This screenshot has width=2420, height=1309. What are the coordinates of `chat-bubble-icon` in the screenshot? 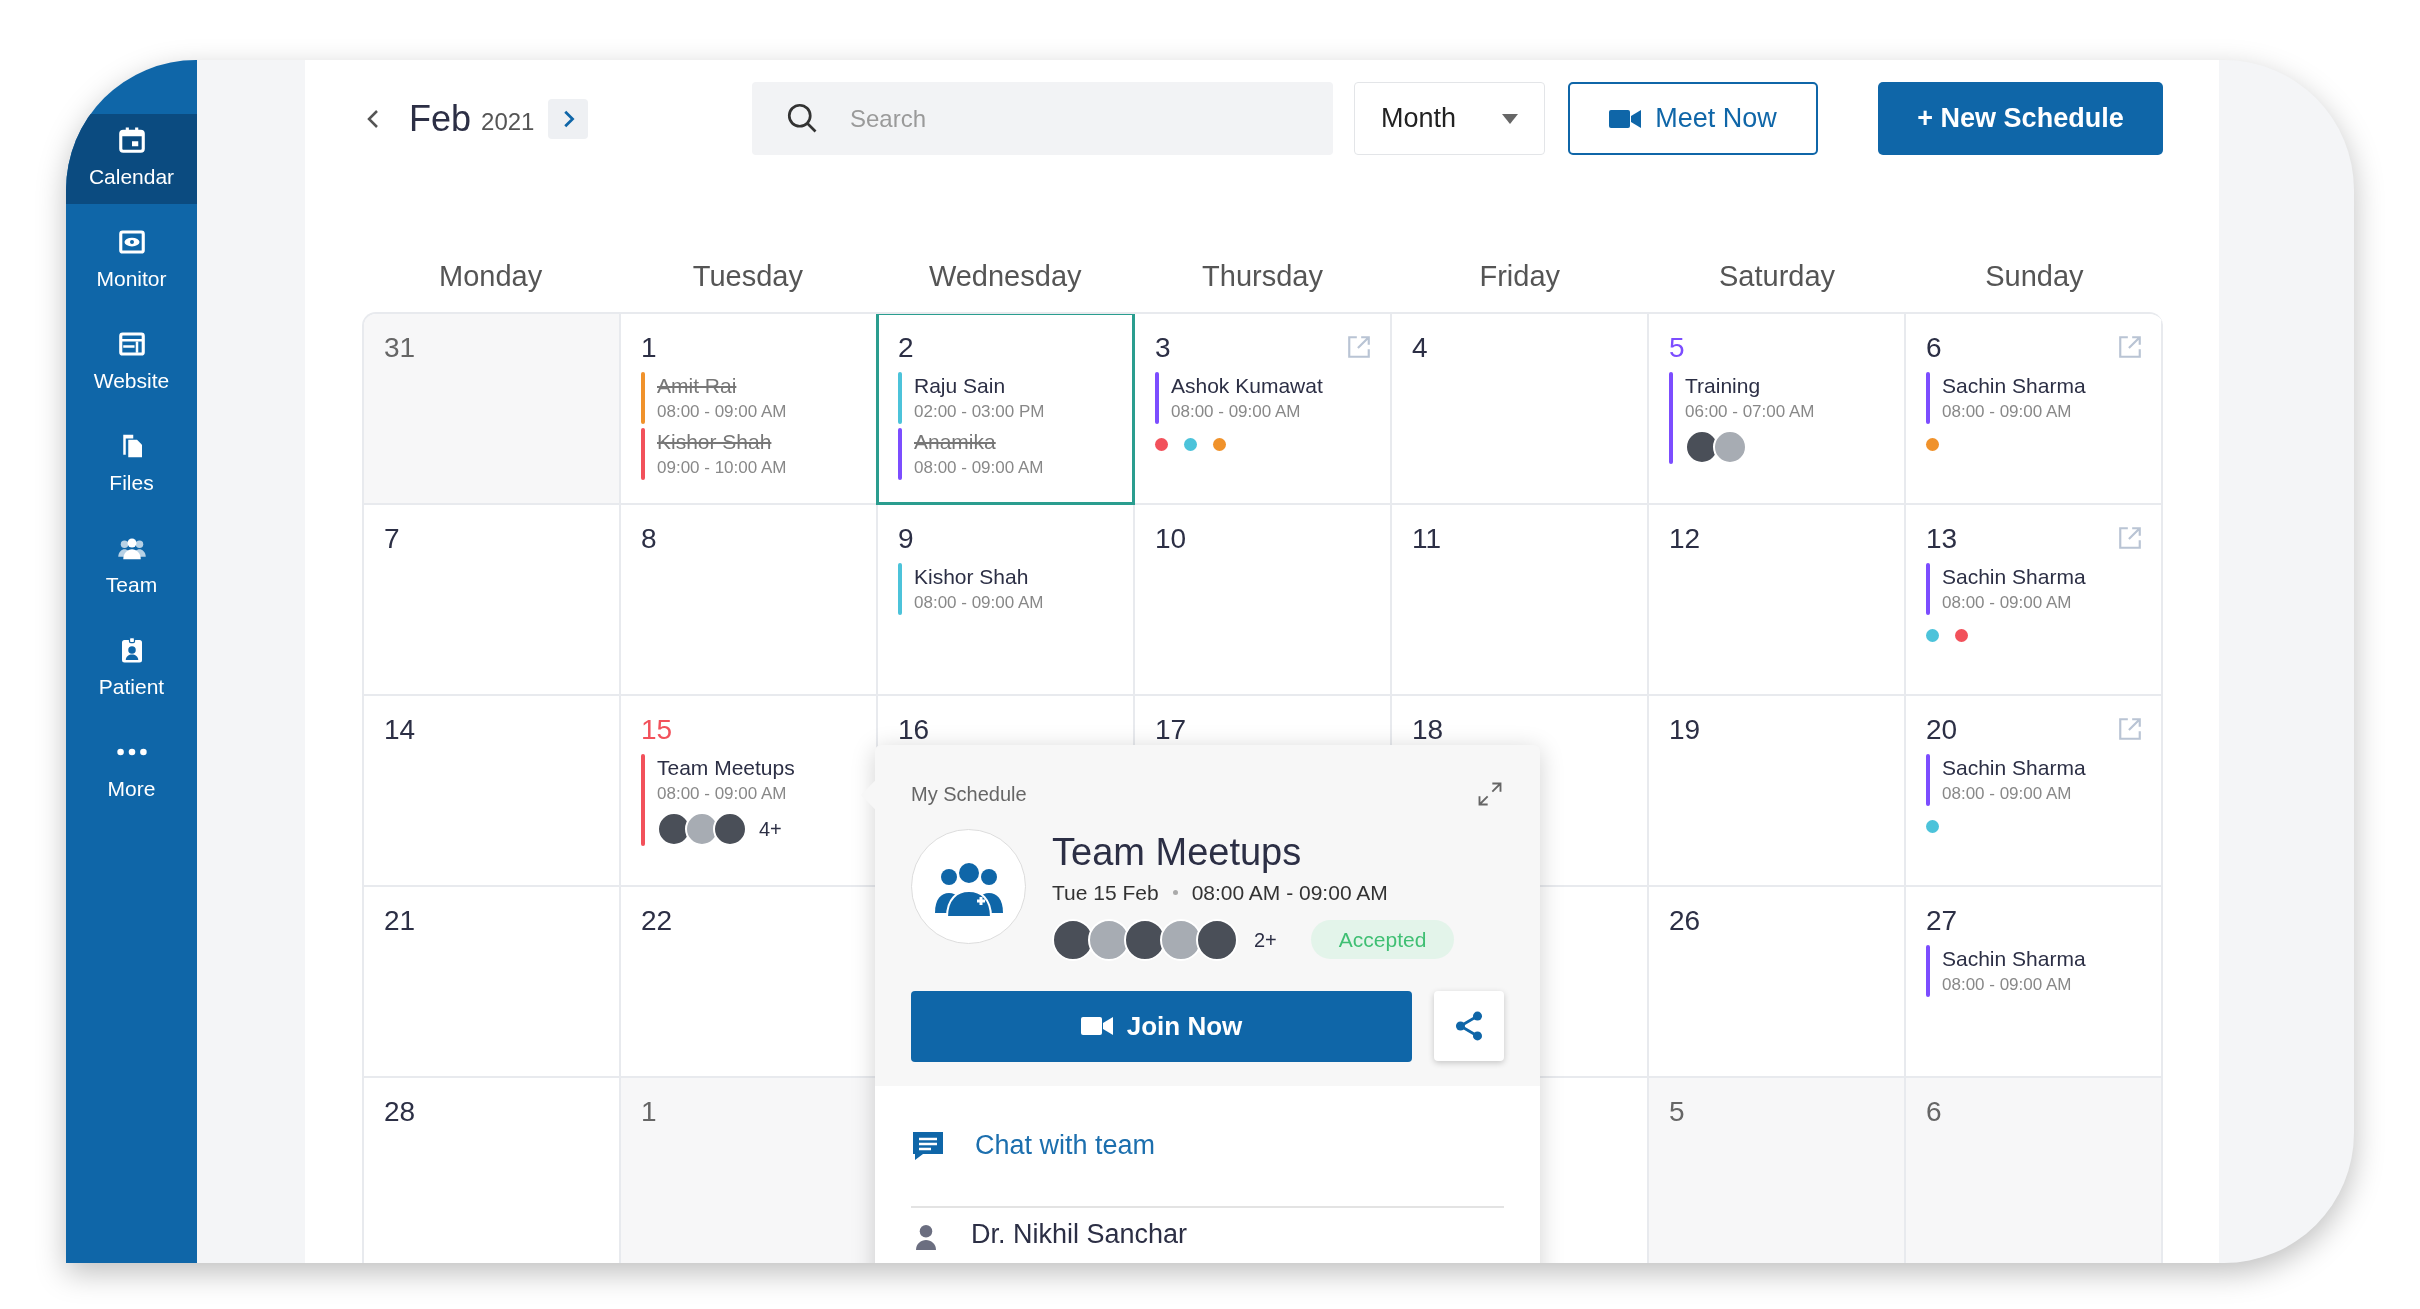 It's located at (928, 1145).